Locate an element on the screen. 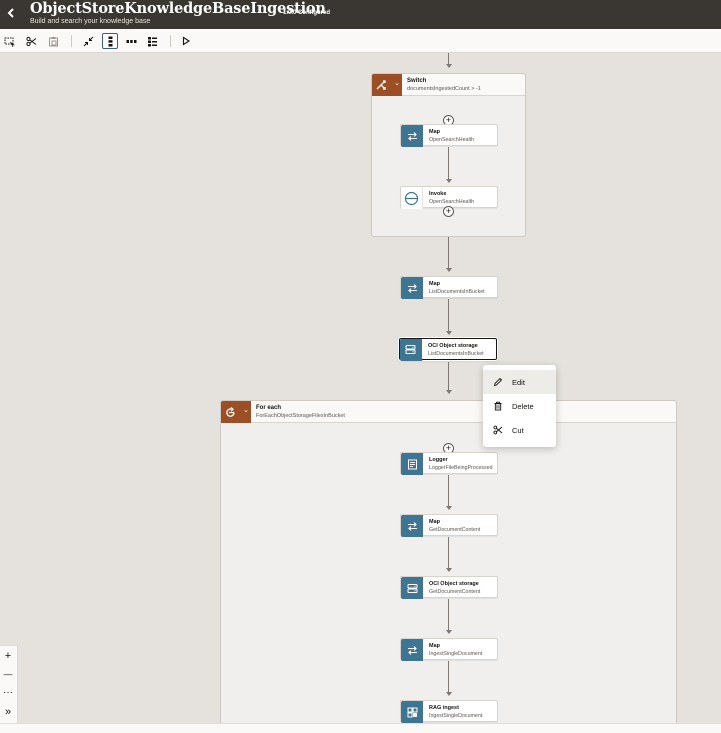  invoke-icon is located at coordinates (411, 198).